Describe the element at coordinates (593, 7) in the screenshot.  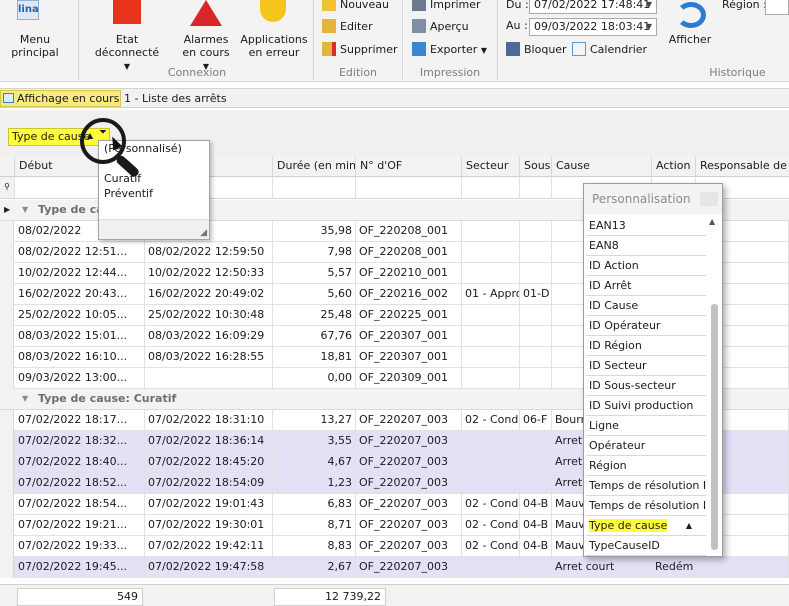
I see `du-date-field: 07/02/2022 17:48:41 ▼` at that location.